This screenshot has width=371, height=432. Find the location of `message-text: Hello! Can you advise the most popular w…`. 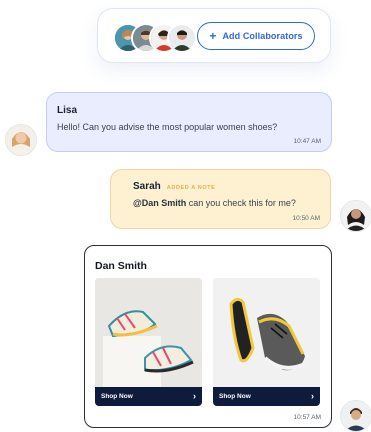

message-text: Hello! Can you advise the most popular w… is located at coordinates (167, 127).